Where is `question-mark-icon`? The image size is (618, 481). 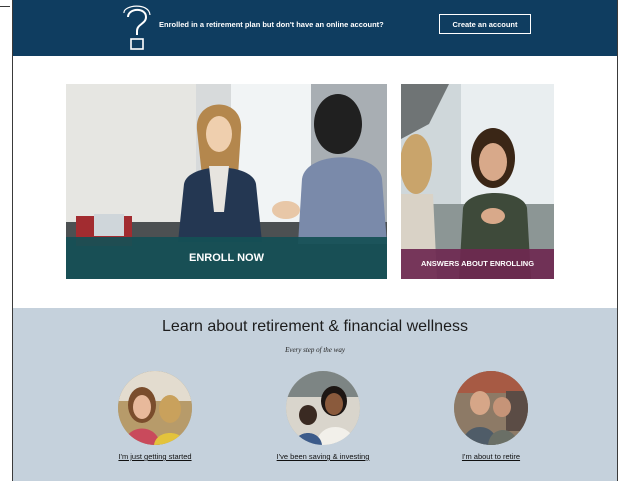
question-mark-icon is located at coordinates (137, 27).